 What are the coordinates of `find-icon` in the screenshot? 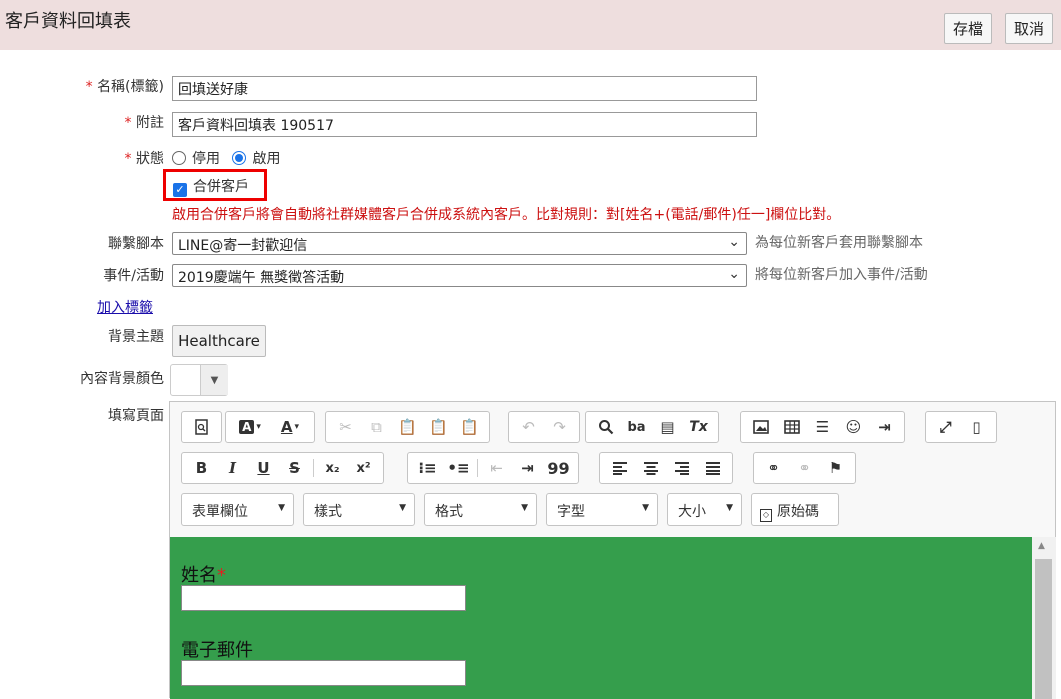 It's located at (605, 427).